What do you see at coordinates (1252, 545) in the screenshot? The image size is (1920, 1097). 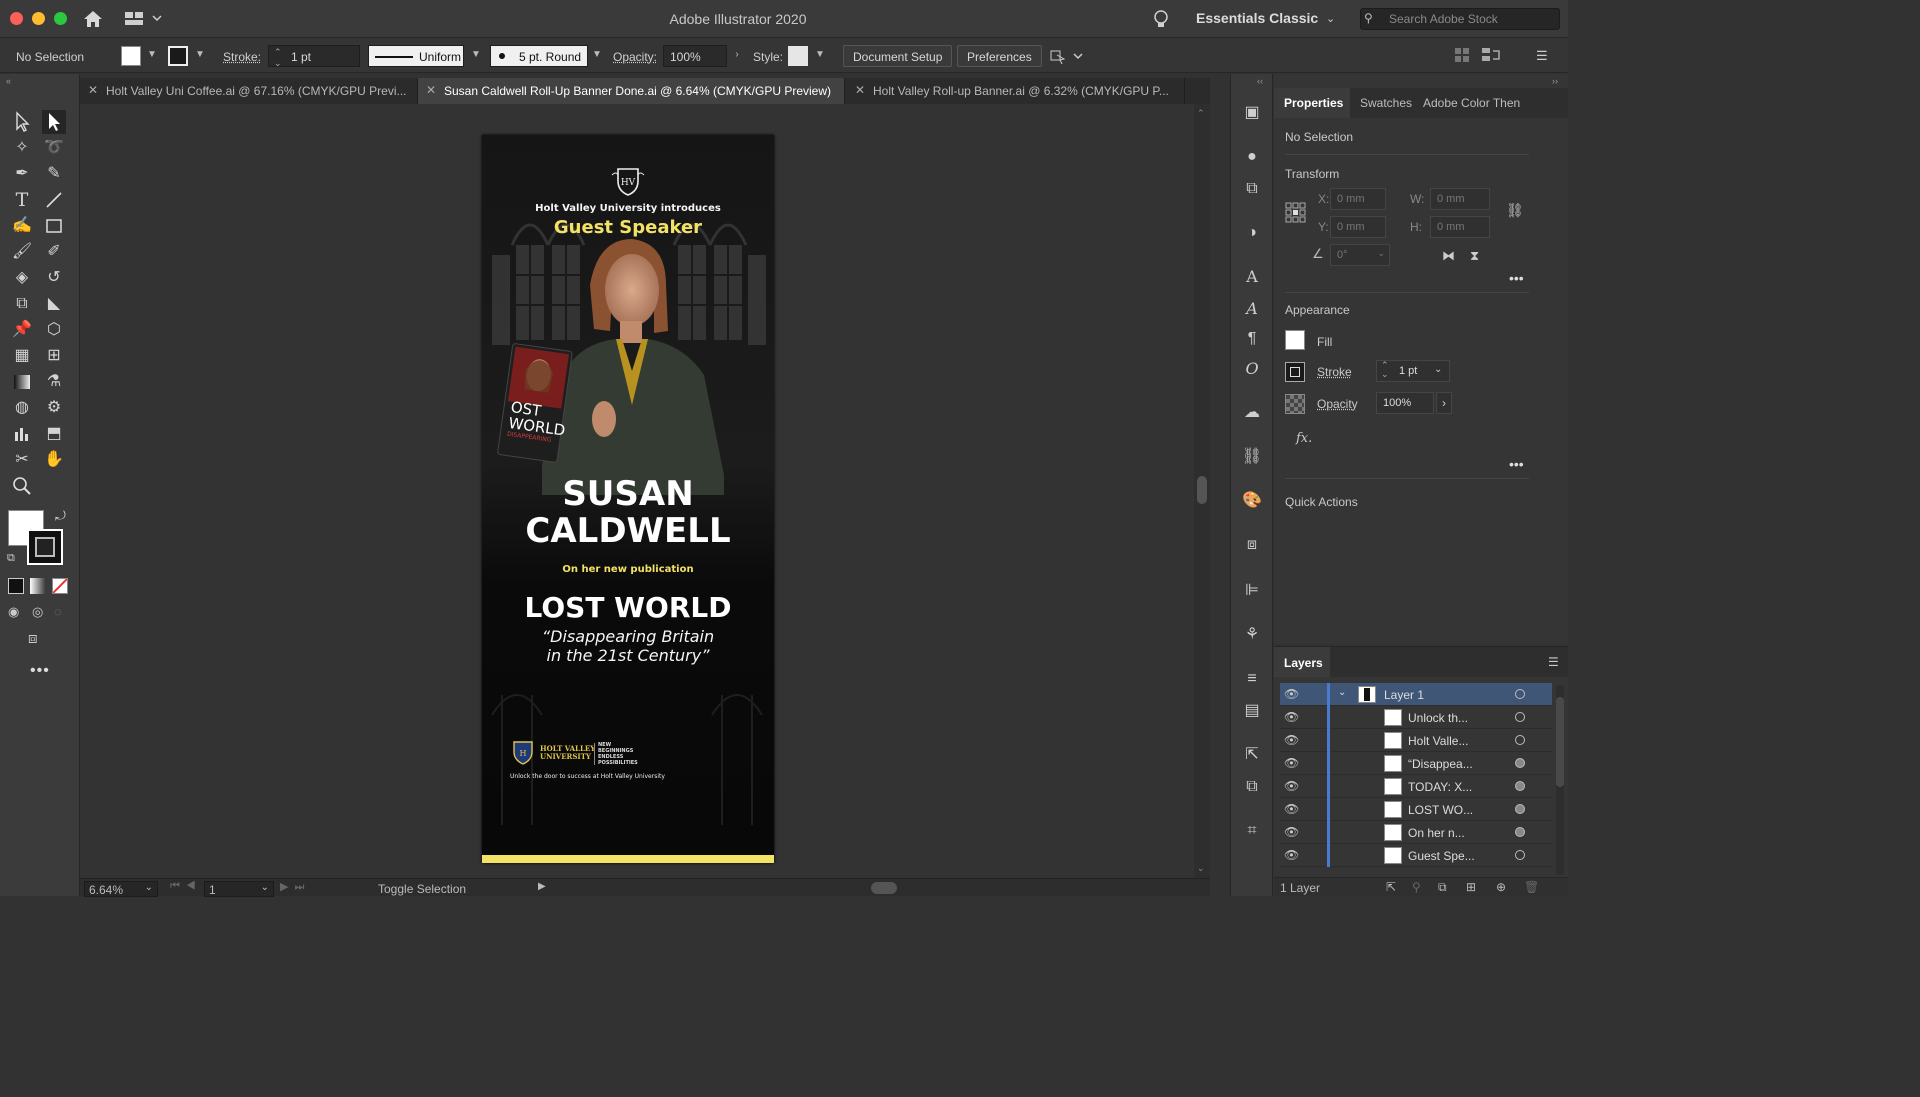 I see `pathfinder-panel-icon: ⧈` at bounding box center [1252, 545].